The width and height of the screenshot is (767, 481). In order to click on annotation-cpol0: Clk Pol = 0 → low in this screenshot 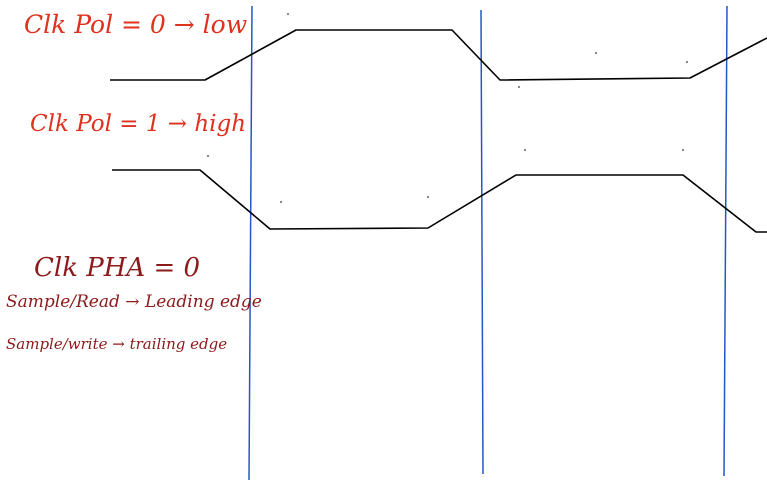, I will do `click(135, 24)`.